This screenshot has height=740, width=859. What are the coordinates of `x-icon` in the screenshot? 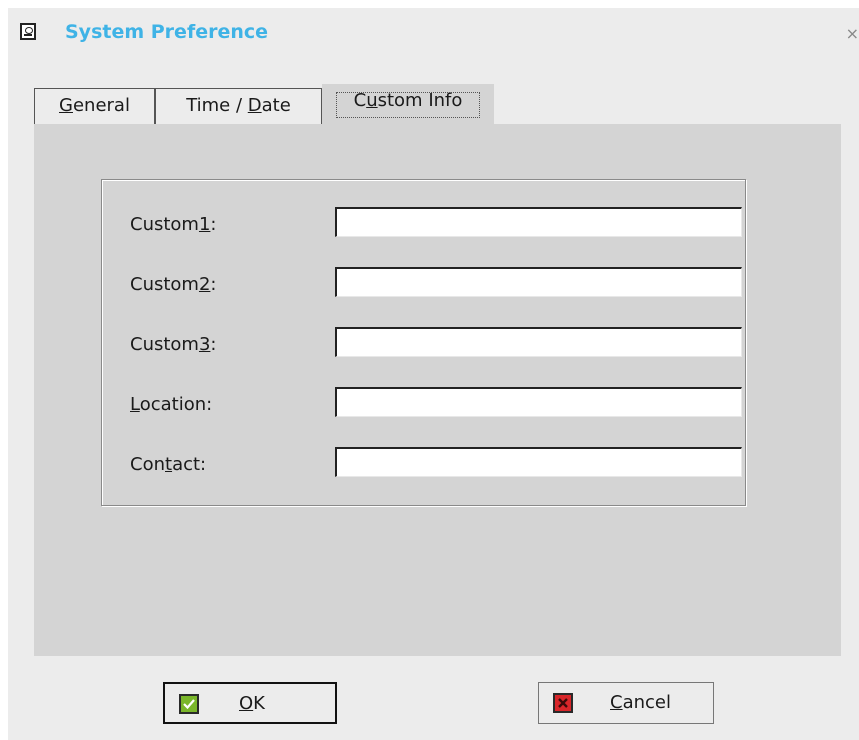 It's located at (563, 703).